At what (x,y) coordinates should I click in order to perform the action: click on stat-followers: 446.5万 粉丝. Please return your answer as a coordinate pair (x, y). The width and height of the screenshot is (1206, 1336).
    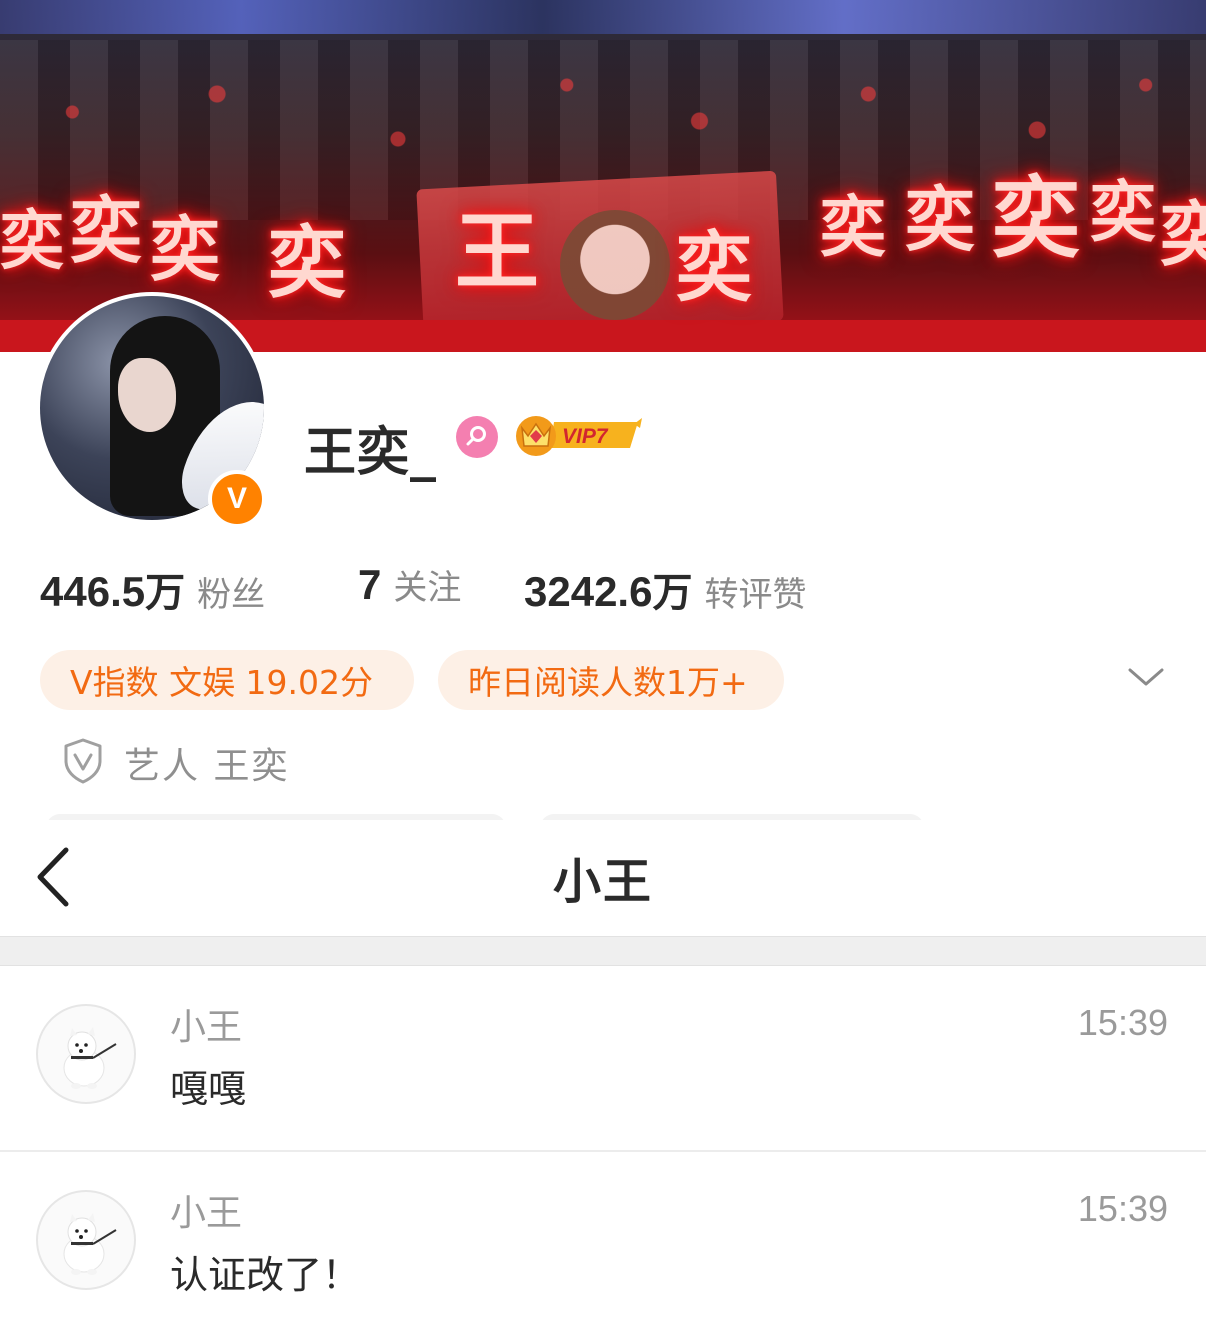
    Looking at the image, I should click on (152, 589).